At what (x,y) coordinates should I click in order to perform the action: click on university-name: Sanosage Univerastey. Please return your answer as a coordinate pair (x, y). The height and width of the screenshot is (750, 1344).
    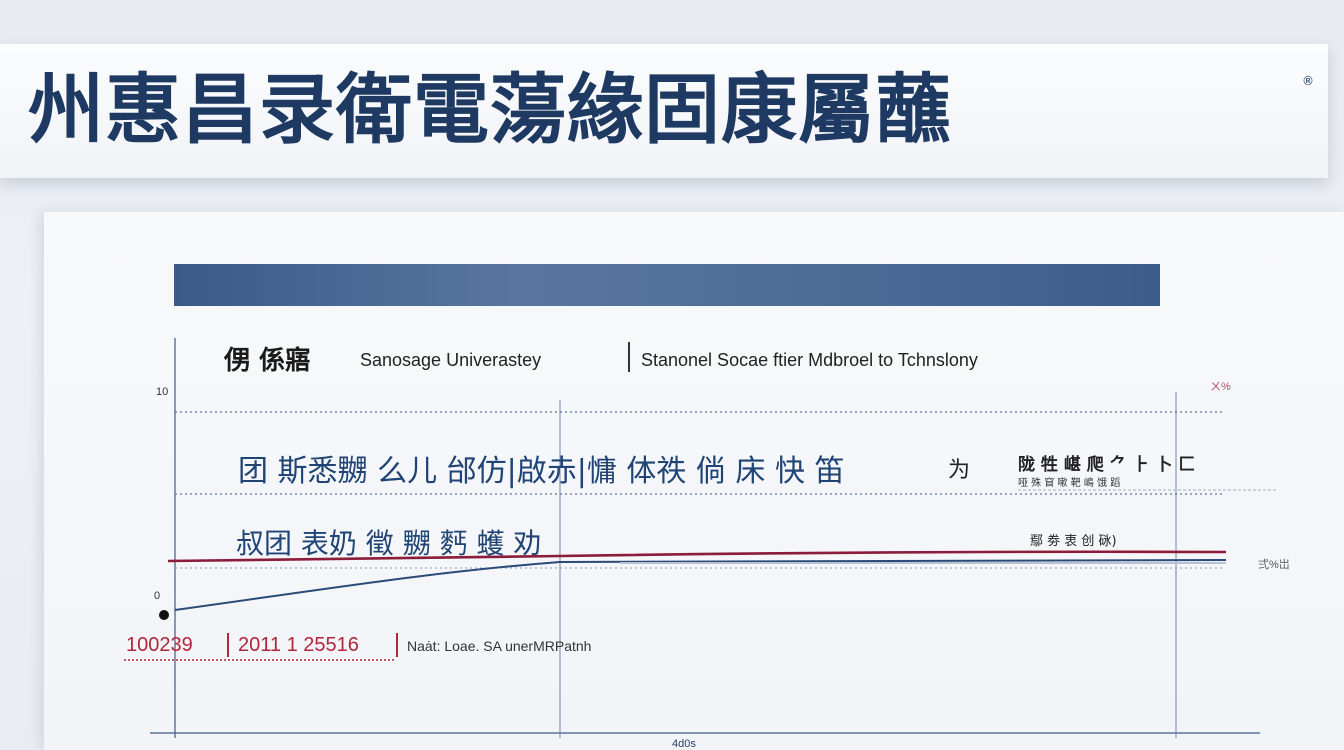
    Looking at the image, I should click on (451, 360).